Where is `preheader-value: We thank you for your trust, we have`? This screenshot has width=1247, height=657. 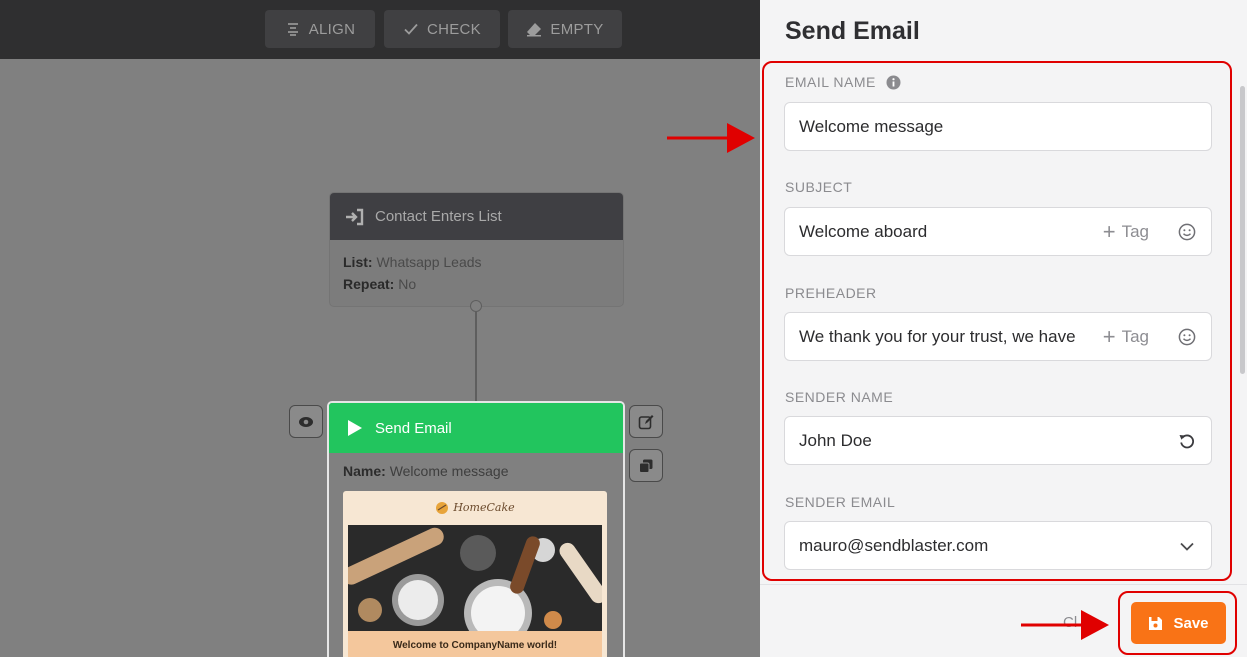
preheader-value: We thank you for your trust, we have is located at coordinates (937, 336).